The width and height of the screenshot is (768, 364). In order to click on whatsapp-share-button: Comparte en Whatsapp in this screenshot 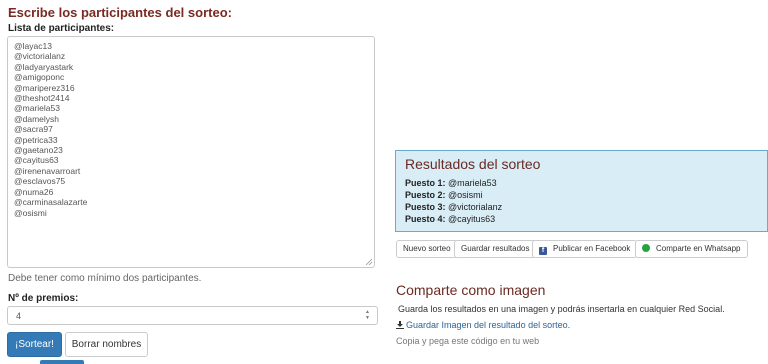, I will do `click(691, 249)`.